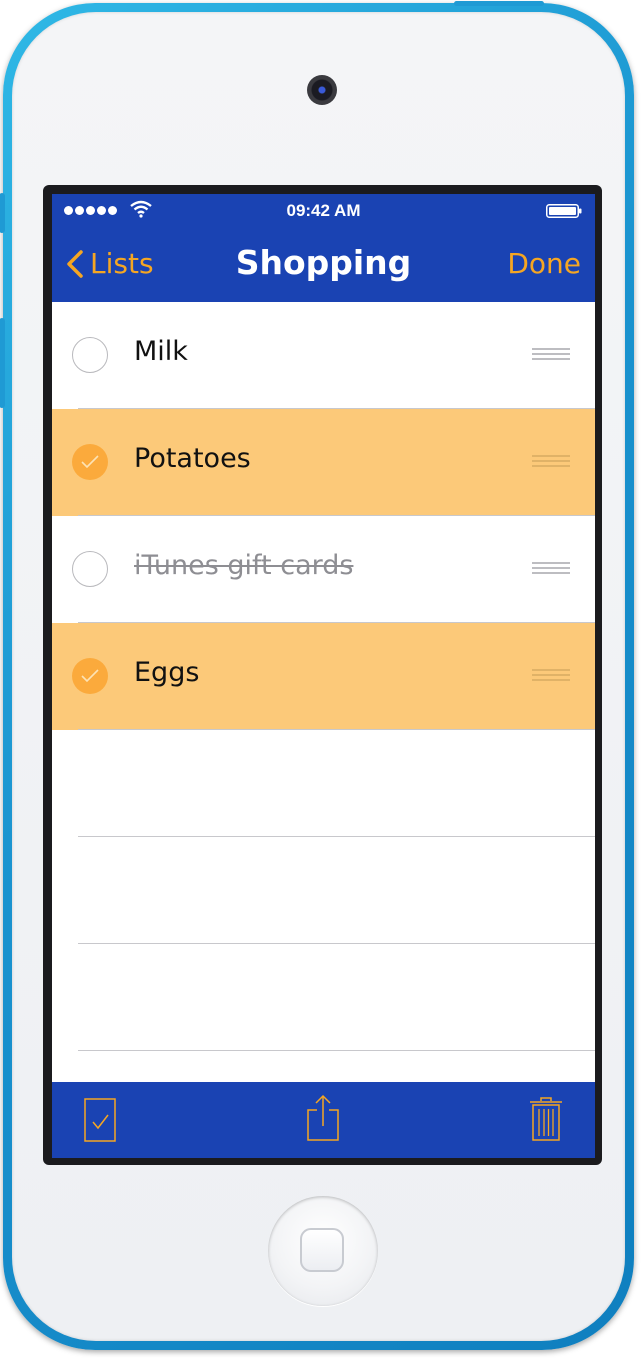  I want to click on battery-icon, so click(564, 211).